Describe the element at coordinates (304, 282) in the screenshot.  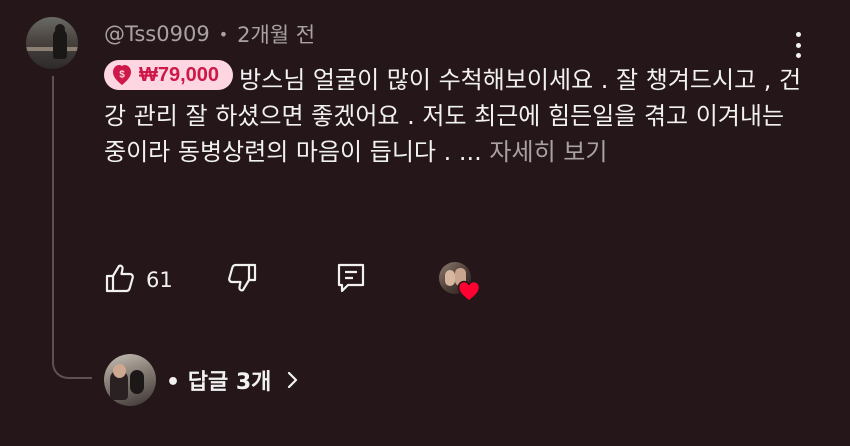
I see `comment-actions: 61` at that location.